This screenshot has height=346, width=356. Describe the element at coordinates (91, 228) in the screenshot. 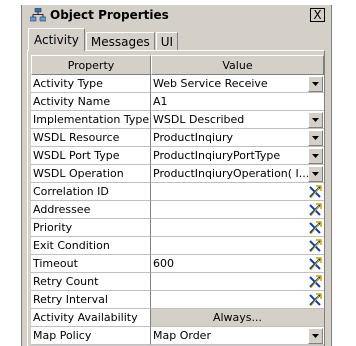

I see `property-name: Priority` at that location.